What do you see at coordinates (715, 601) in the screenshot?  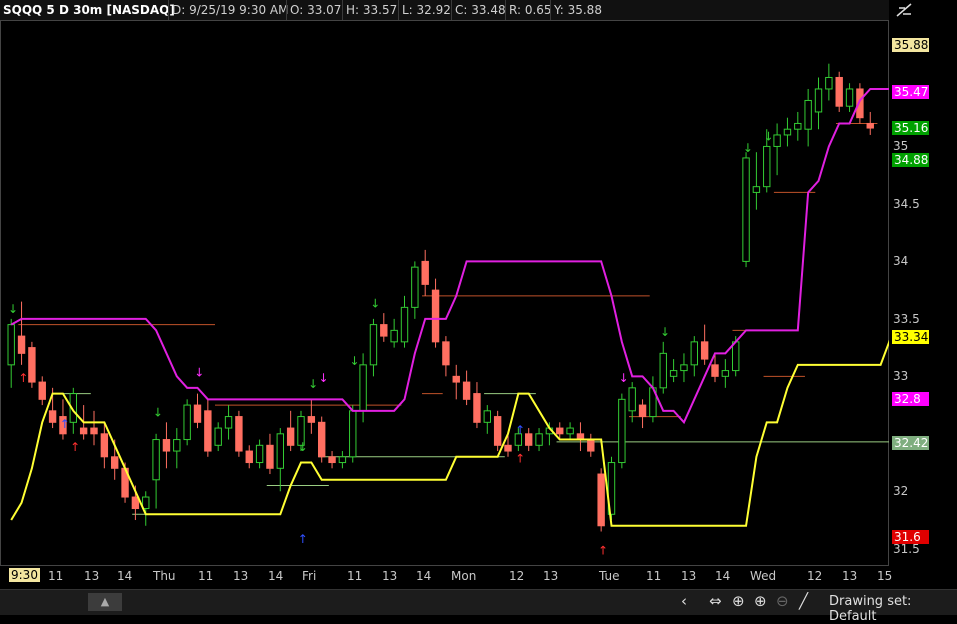 I see `pan-icon: ⇔` at bounding box center [715, 601].